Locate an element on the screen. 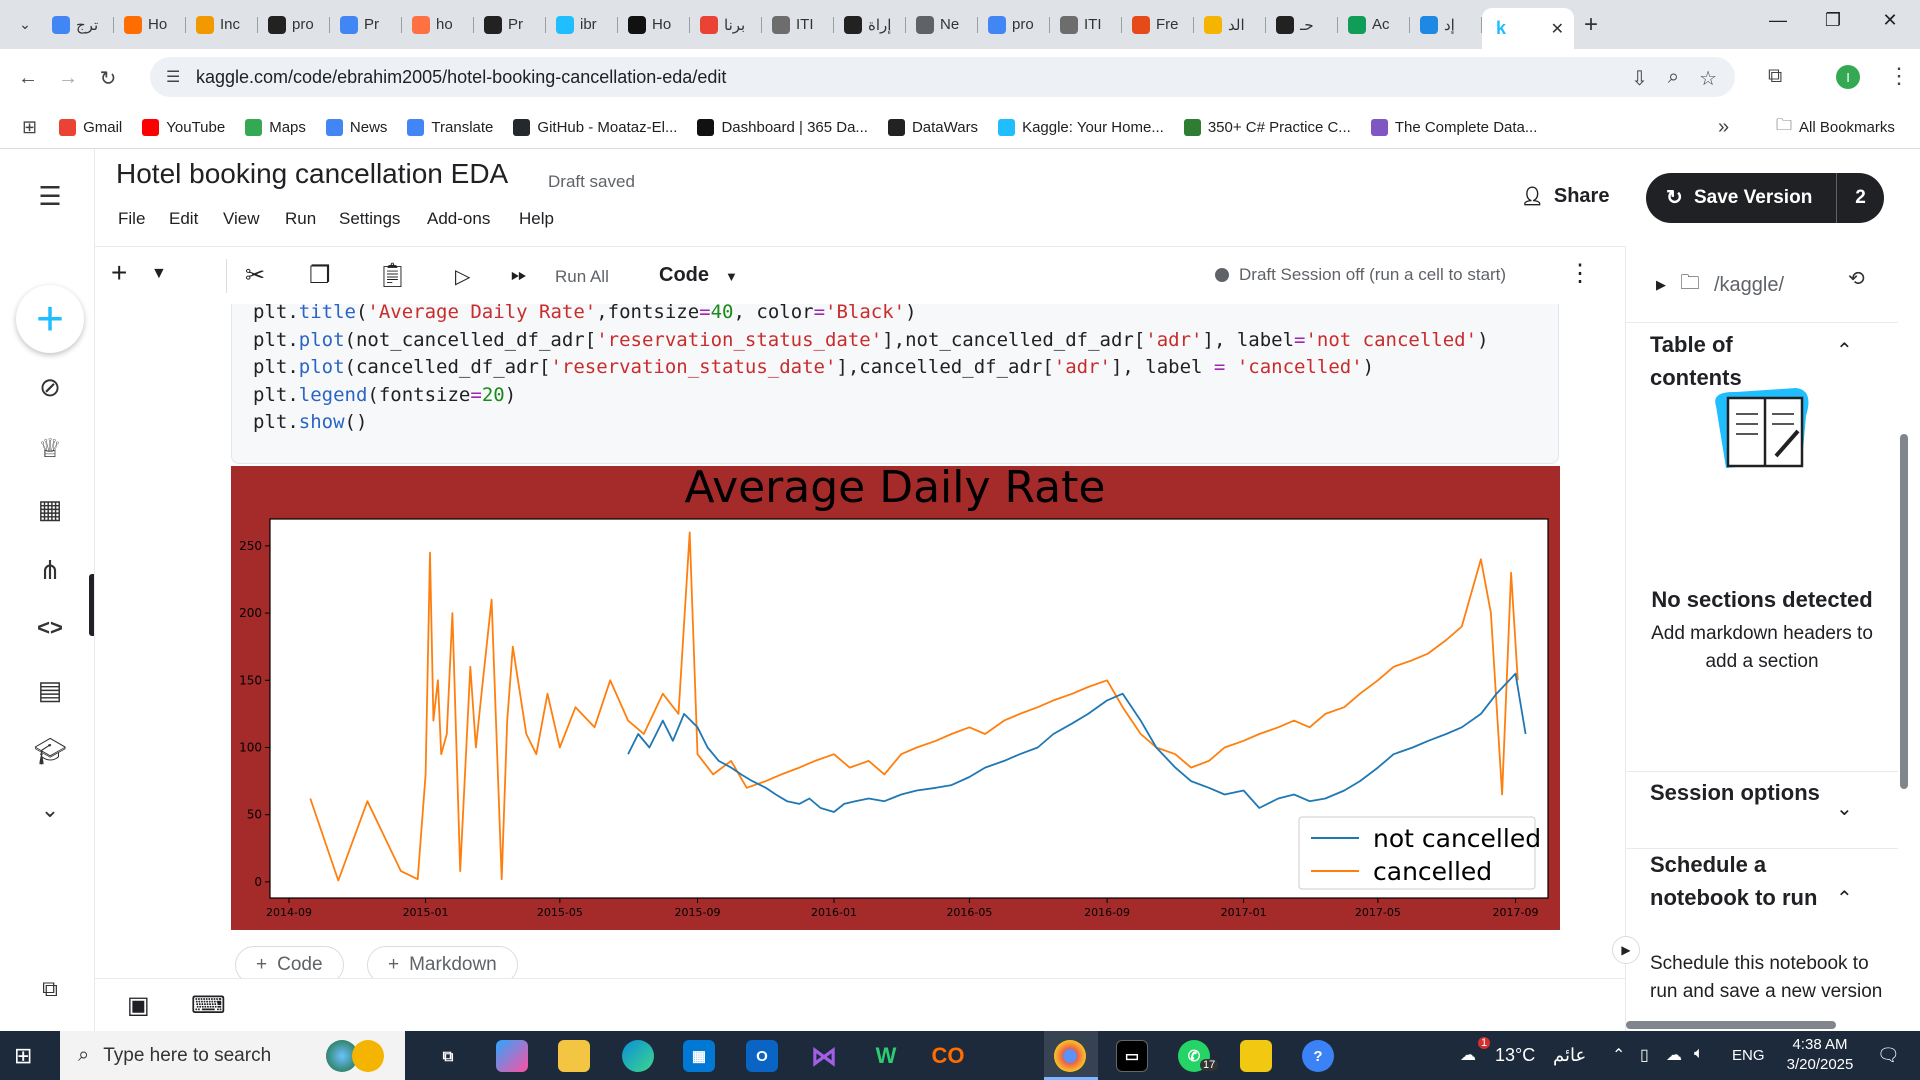  create-button: + is located at coordinates (50, 319).